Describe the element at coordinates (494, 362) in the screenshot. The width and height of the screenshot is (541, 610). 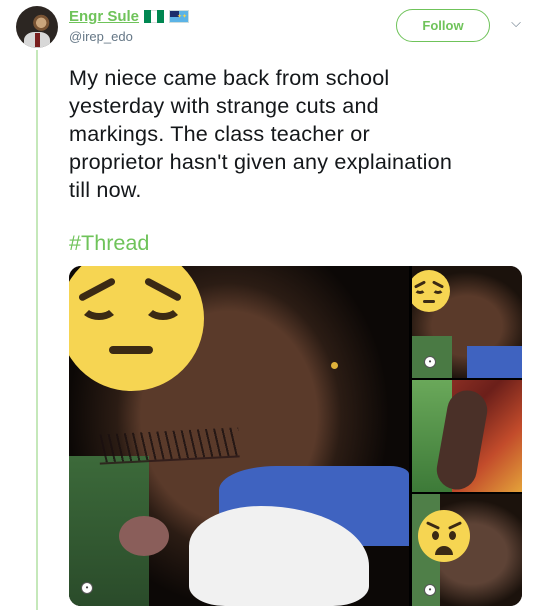
I see `photo-cloth` at that location.